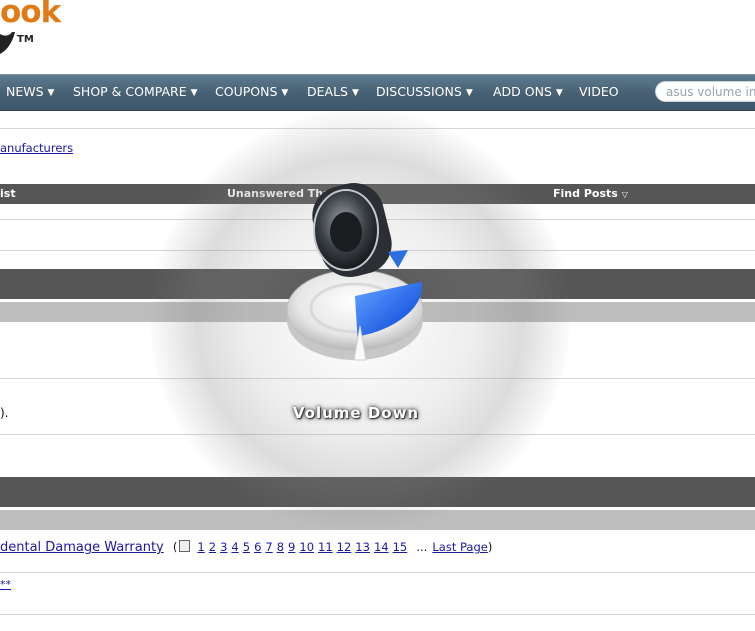  Describe the element at coordinates (599, 92) in the screenshot. I see `nav-item-video: VIDEO` at that location.